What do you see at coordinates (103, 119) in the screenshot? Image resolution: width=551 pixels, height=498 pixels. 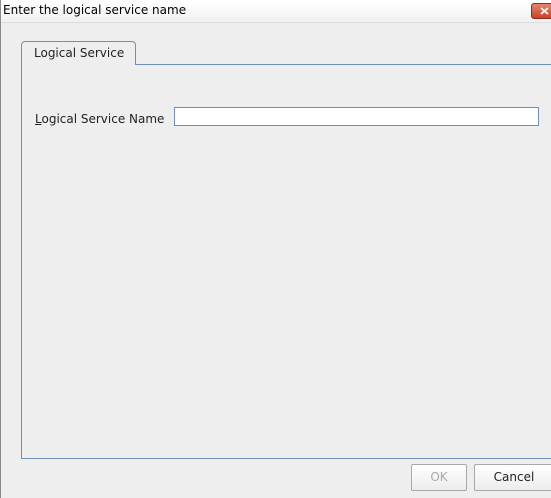 I see `label-text: ogical Service Name` at bounding box center [103, 119].